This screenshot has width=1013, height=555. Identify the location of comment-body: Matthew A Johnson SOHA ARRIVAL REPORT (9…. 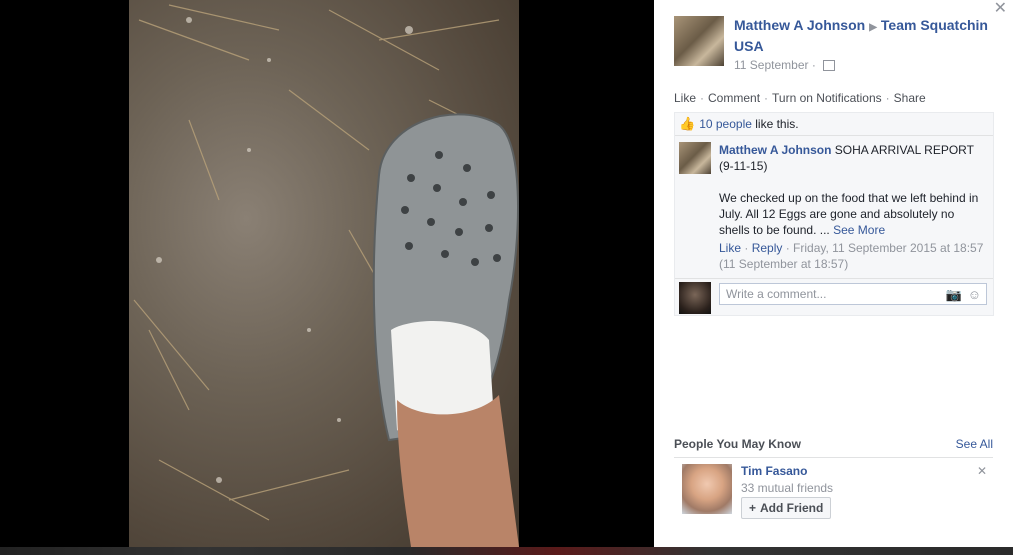
(853, 207).